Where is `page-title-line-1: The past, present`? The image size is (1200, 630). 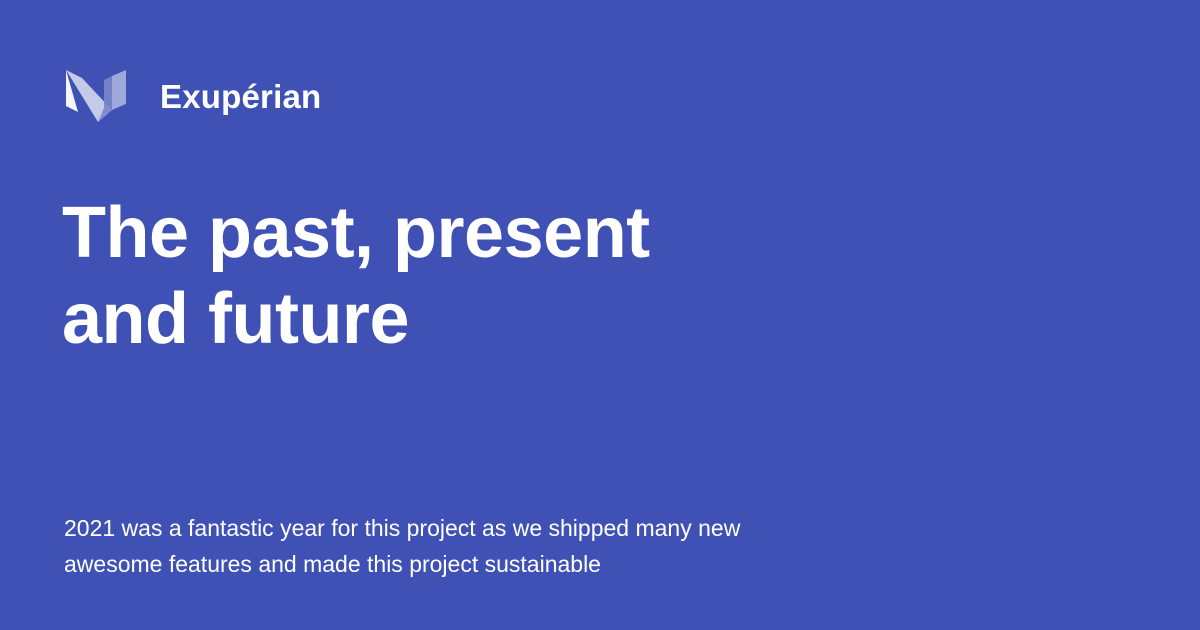 page-title-line-1: The past, present is located at coordinates (356, 233).